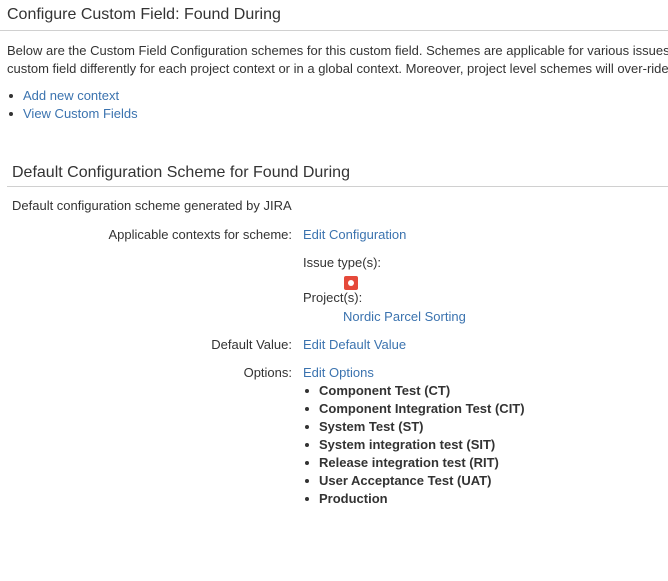 This screenshot has height=581, width=668. I want to click on edit-configuration-link: Edit Configuration, so click(354, 234).